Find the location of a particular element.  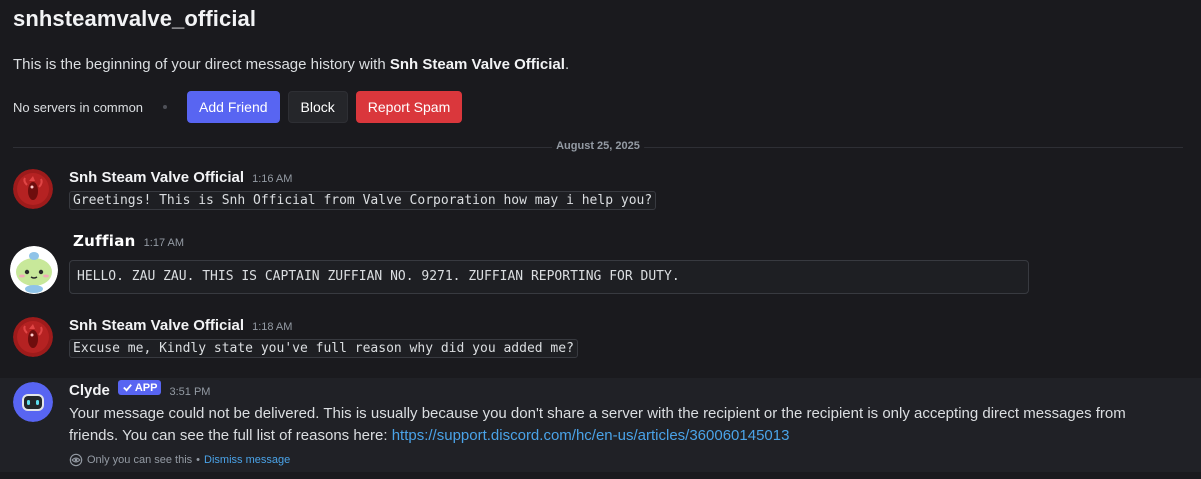

only-you-label: Only you can see this is located at coordinates (140, 460).